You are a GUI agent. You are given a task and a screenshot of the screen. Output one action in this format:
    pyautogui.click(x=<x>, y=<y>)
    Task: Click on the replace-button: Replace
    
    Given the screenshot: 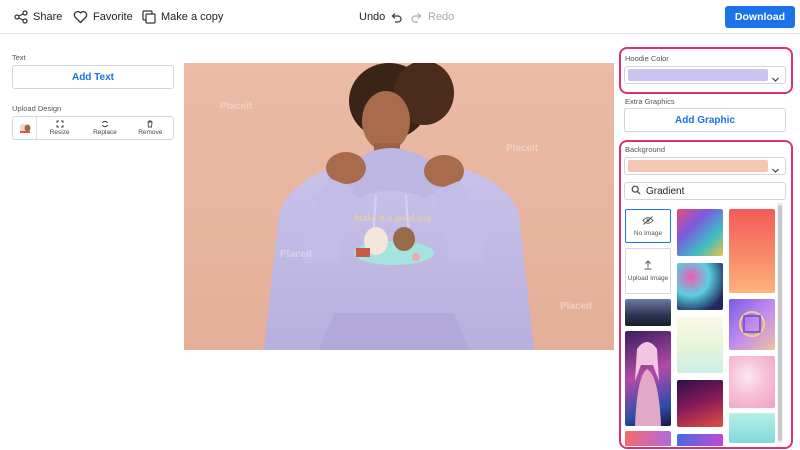 What is the action you would take?
    pyautogui.click(x=104, y=128)
    